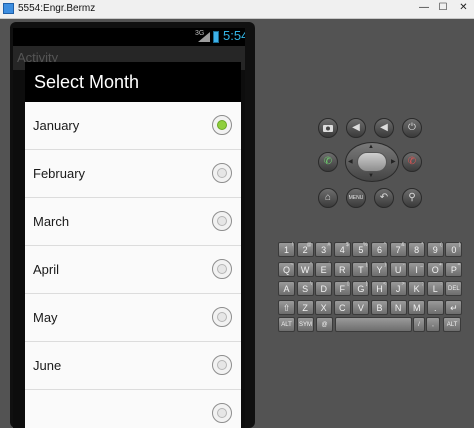 The height and width of the screenshot is (428, 474). What do you see at coordinates (398, 249) in the screenshot?
I see `key-0-6: 7 &` at bounding box center [398, 249].